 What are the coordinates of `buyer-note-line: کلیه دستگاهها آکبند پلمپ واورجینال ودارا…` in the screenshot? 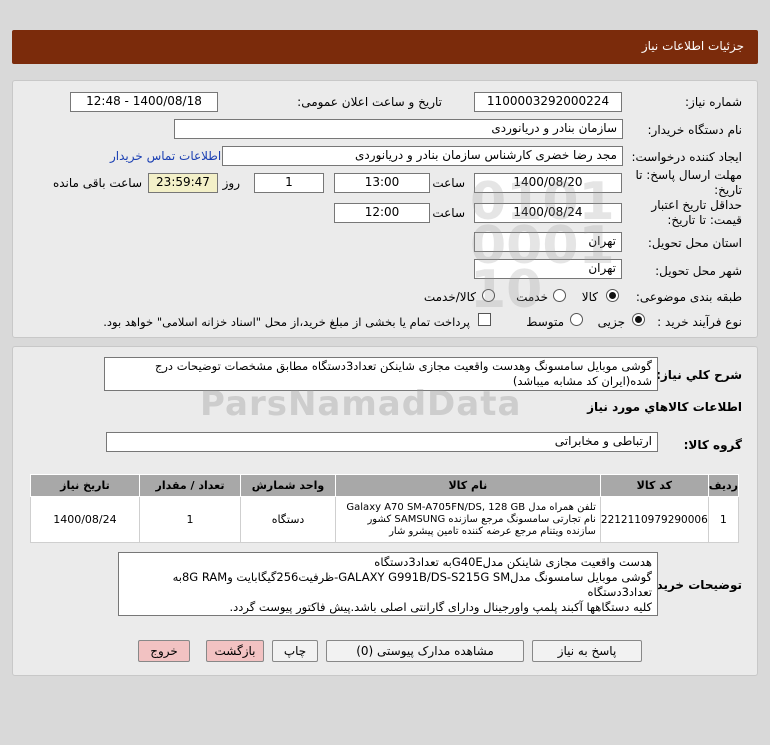 It's located at (440, 607).